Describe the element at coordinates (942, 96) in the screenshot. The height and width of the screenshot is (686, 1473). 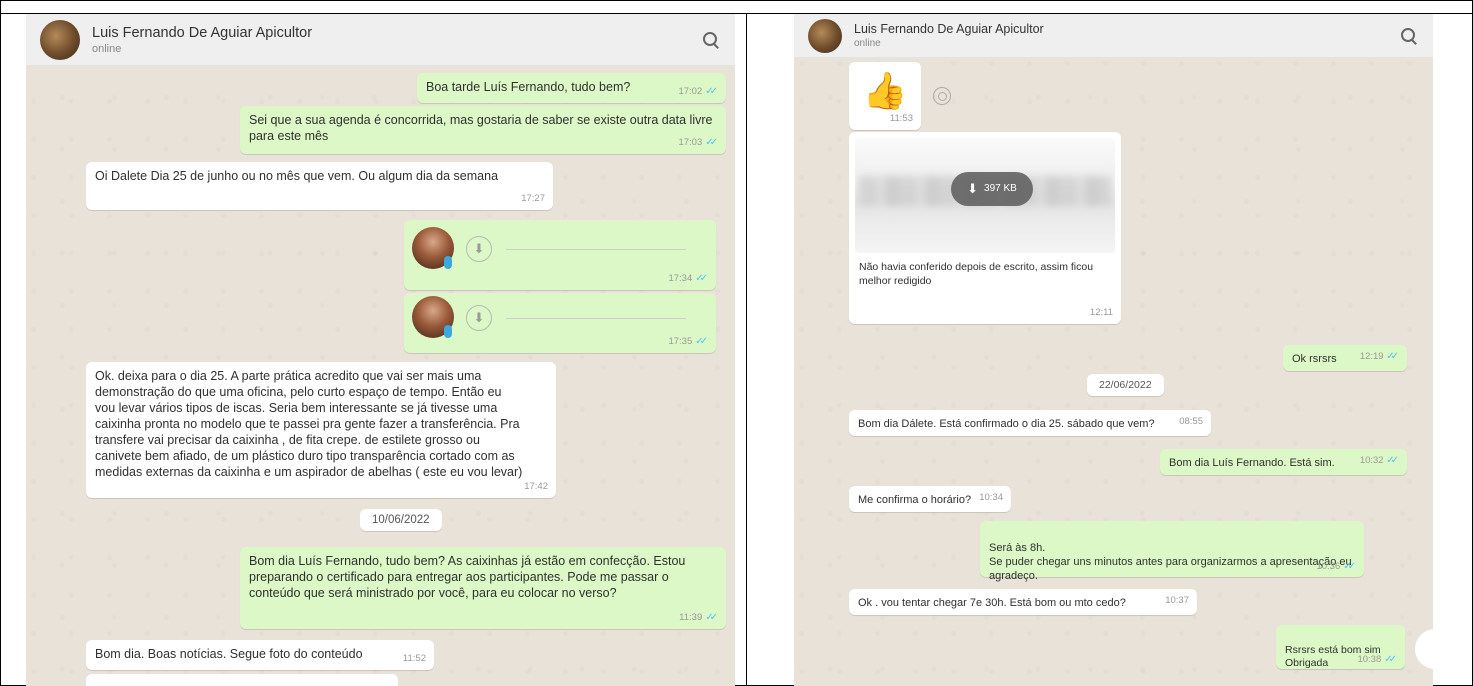
I see `reaction-icon` at that location.